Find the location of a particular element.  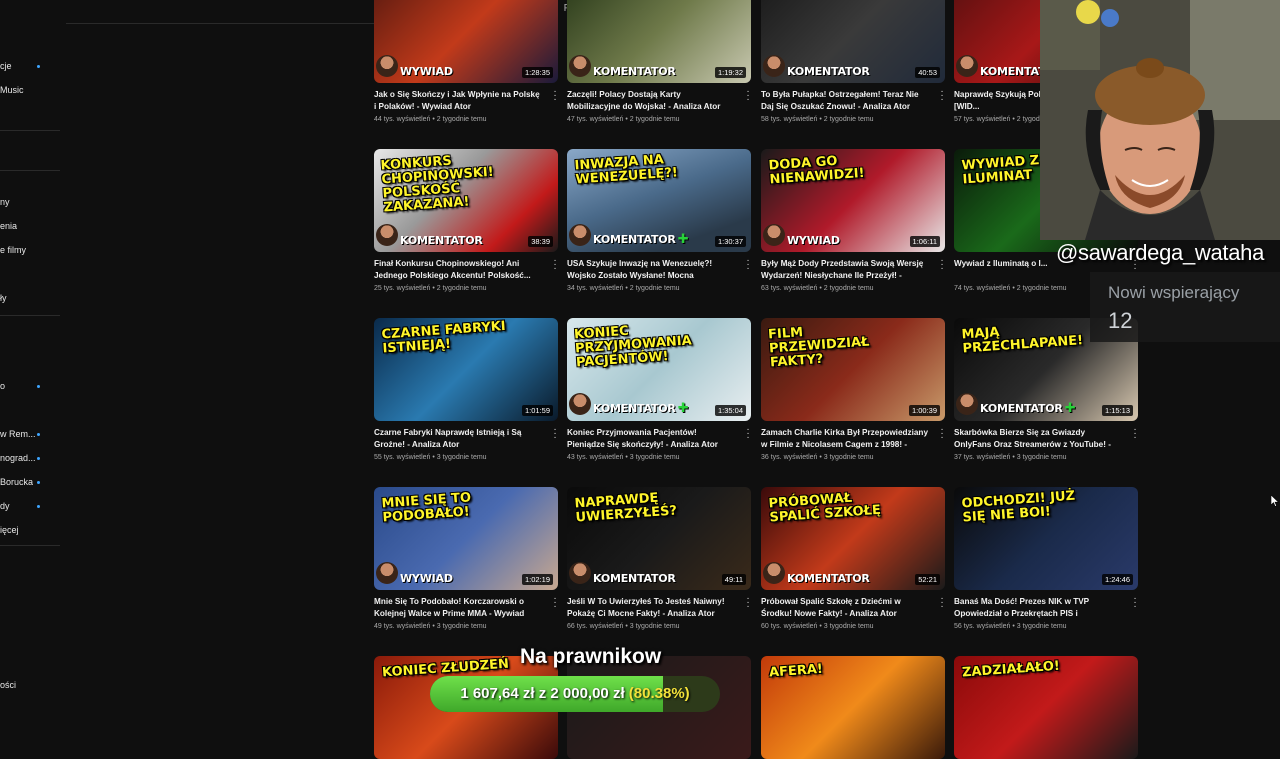

video-thumbnail: DODA GO NIENAWIDZI! WYWIAD 1:06:11 is located at coordinates (853, 200).